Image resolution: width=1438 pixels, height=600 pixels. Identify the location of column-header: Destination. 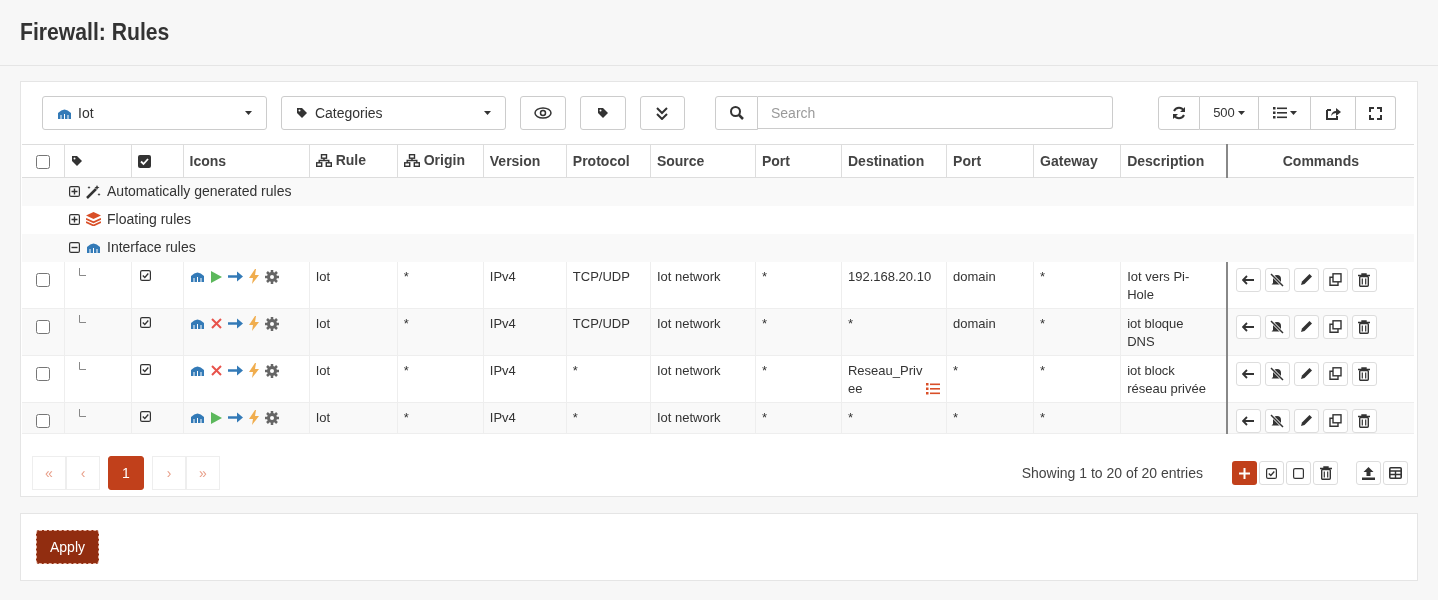
(886, 160).